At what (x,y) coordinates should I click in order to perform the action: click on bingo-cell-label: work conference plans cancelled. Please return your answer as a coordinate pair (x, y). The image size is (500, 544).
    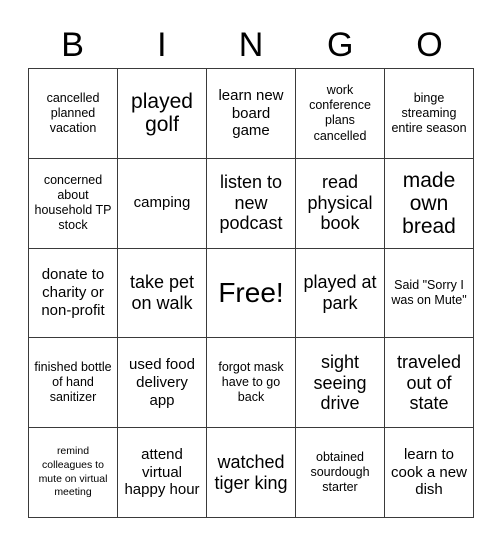
    Looking at the image, I should click on (340, 112).